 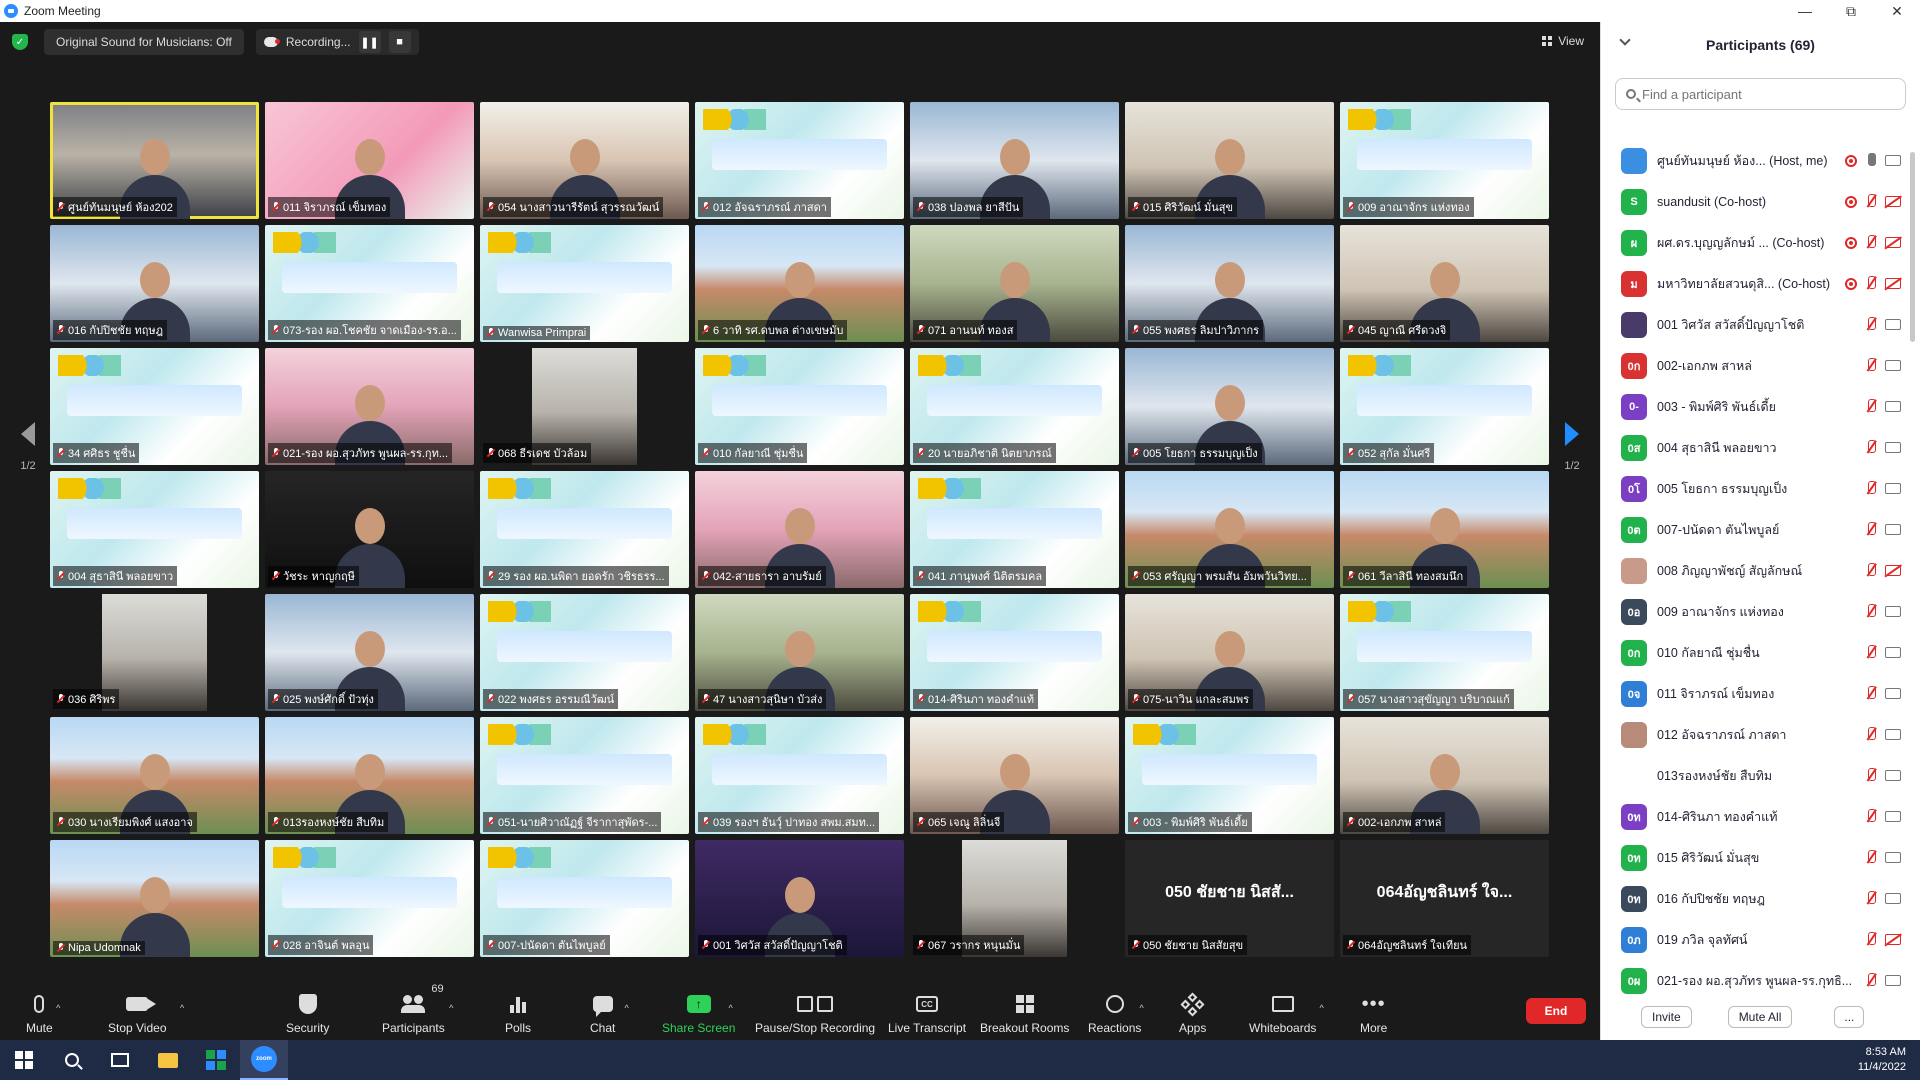 I want to click on participant-search-input, so click(x=1762, y=94).